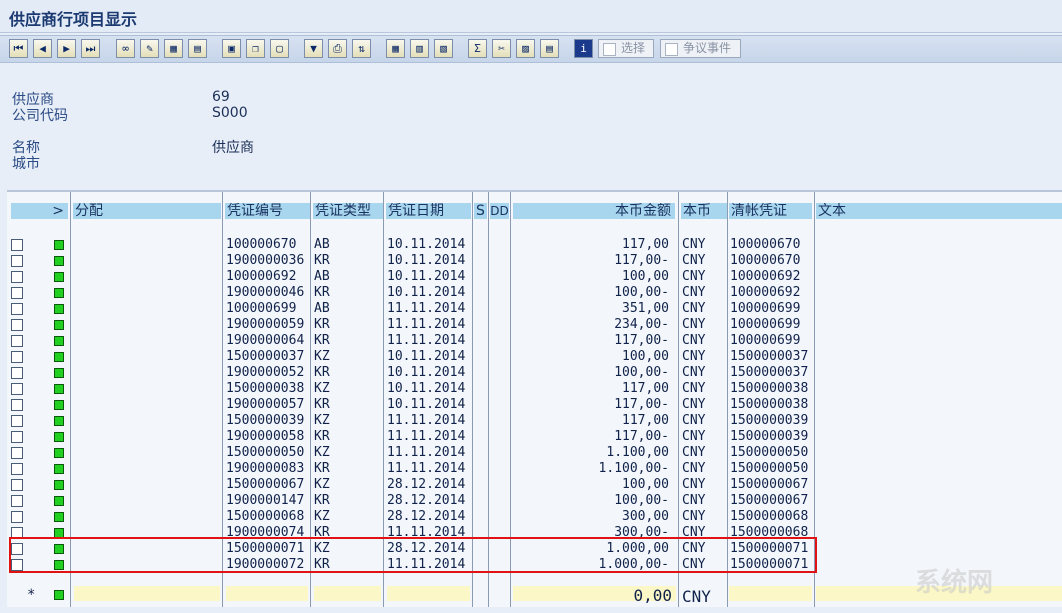  I want to click on table-view-icon: ▦, so click(395, 48).